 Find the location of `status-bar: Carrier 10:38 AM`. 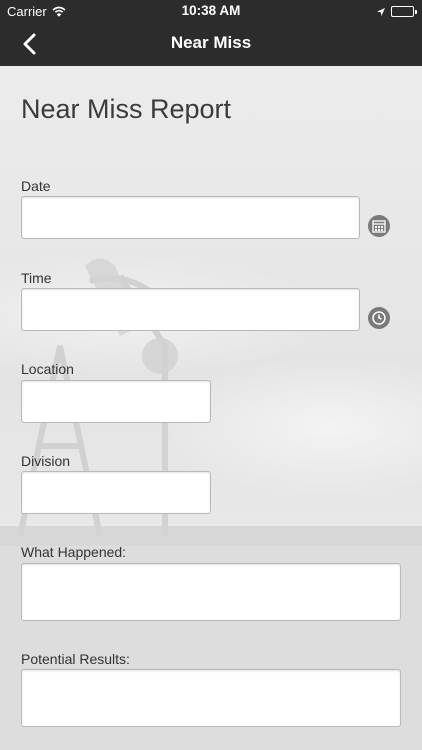

status-bar: Carrier 10:38 AM is located at coordinates (211, 11).